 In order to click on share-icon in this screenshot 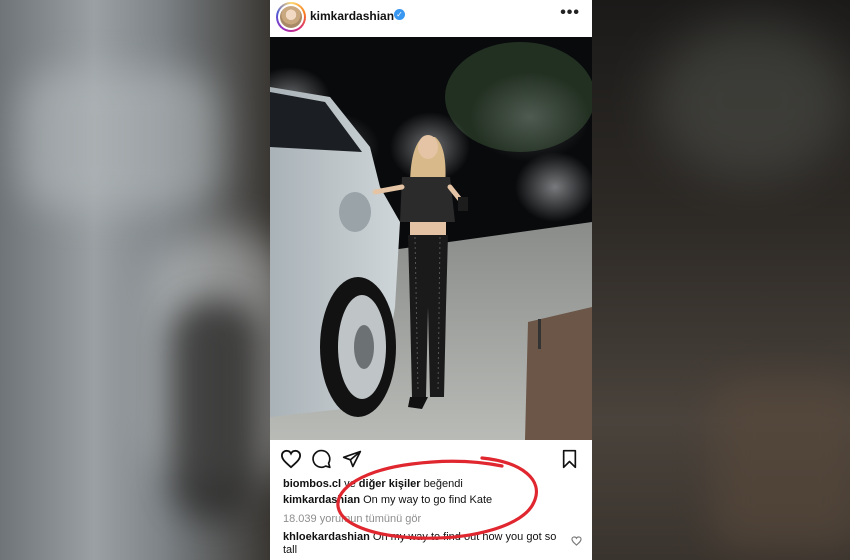, I will do `click(352, 459)`.